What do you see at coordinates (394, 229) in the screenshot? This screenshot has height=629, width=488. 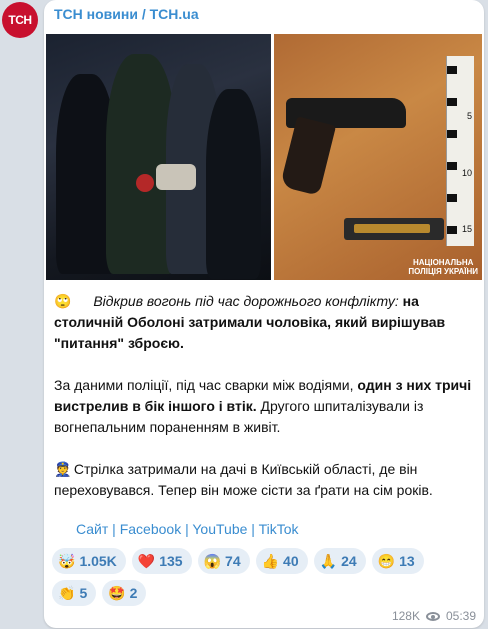 I see `magazine-shape` at bounding box center [394, 229].